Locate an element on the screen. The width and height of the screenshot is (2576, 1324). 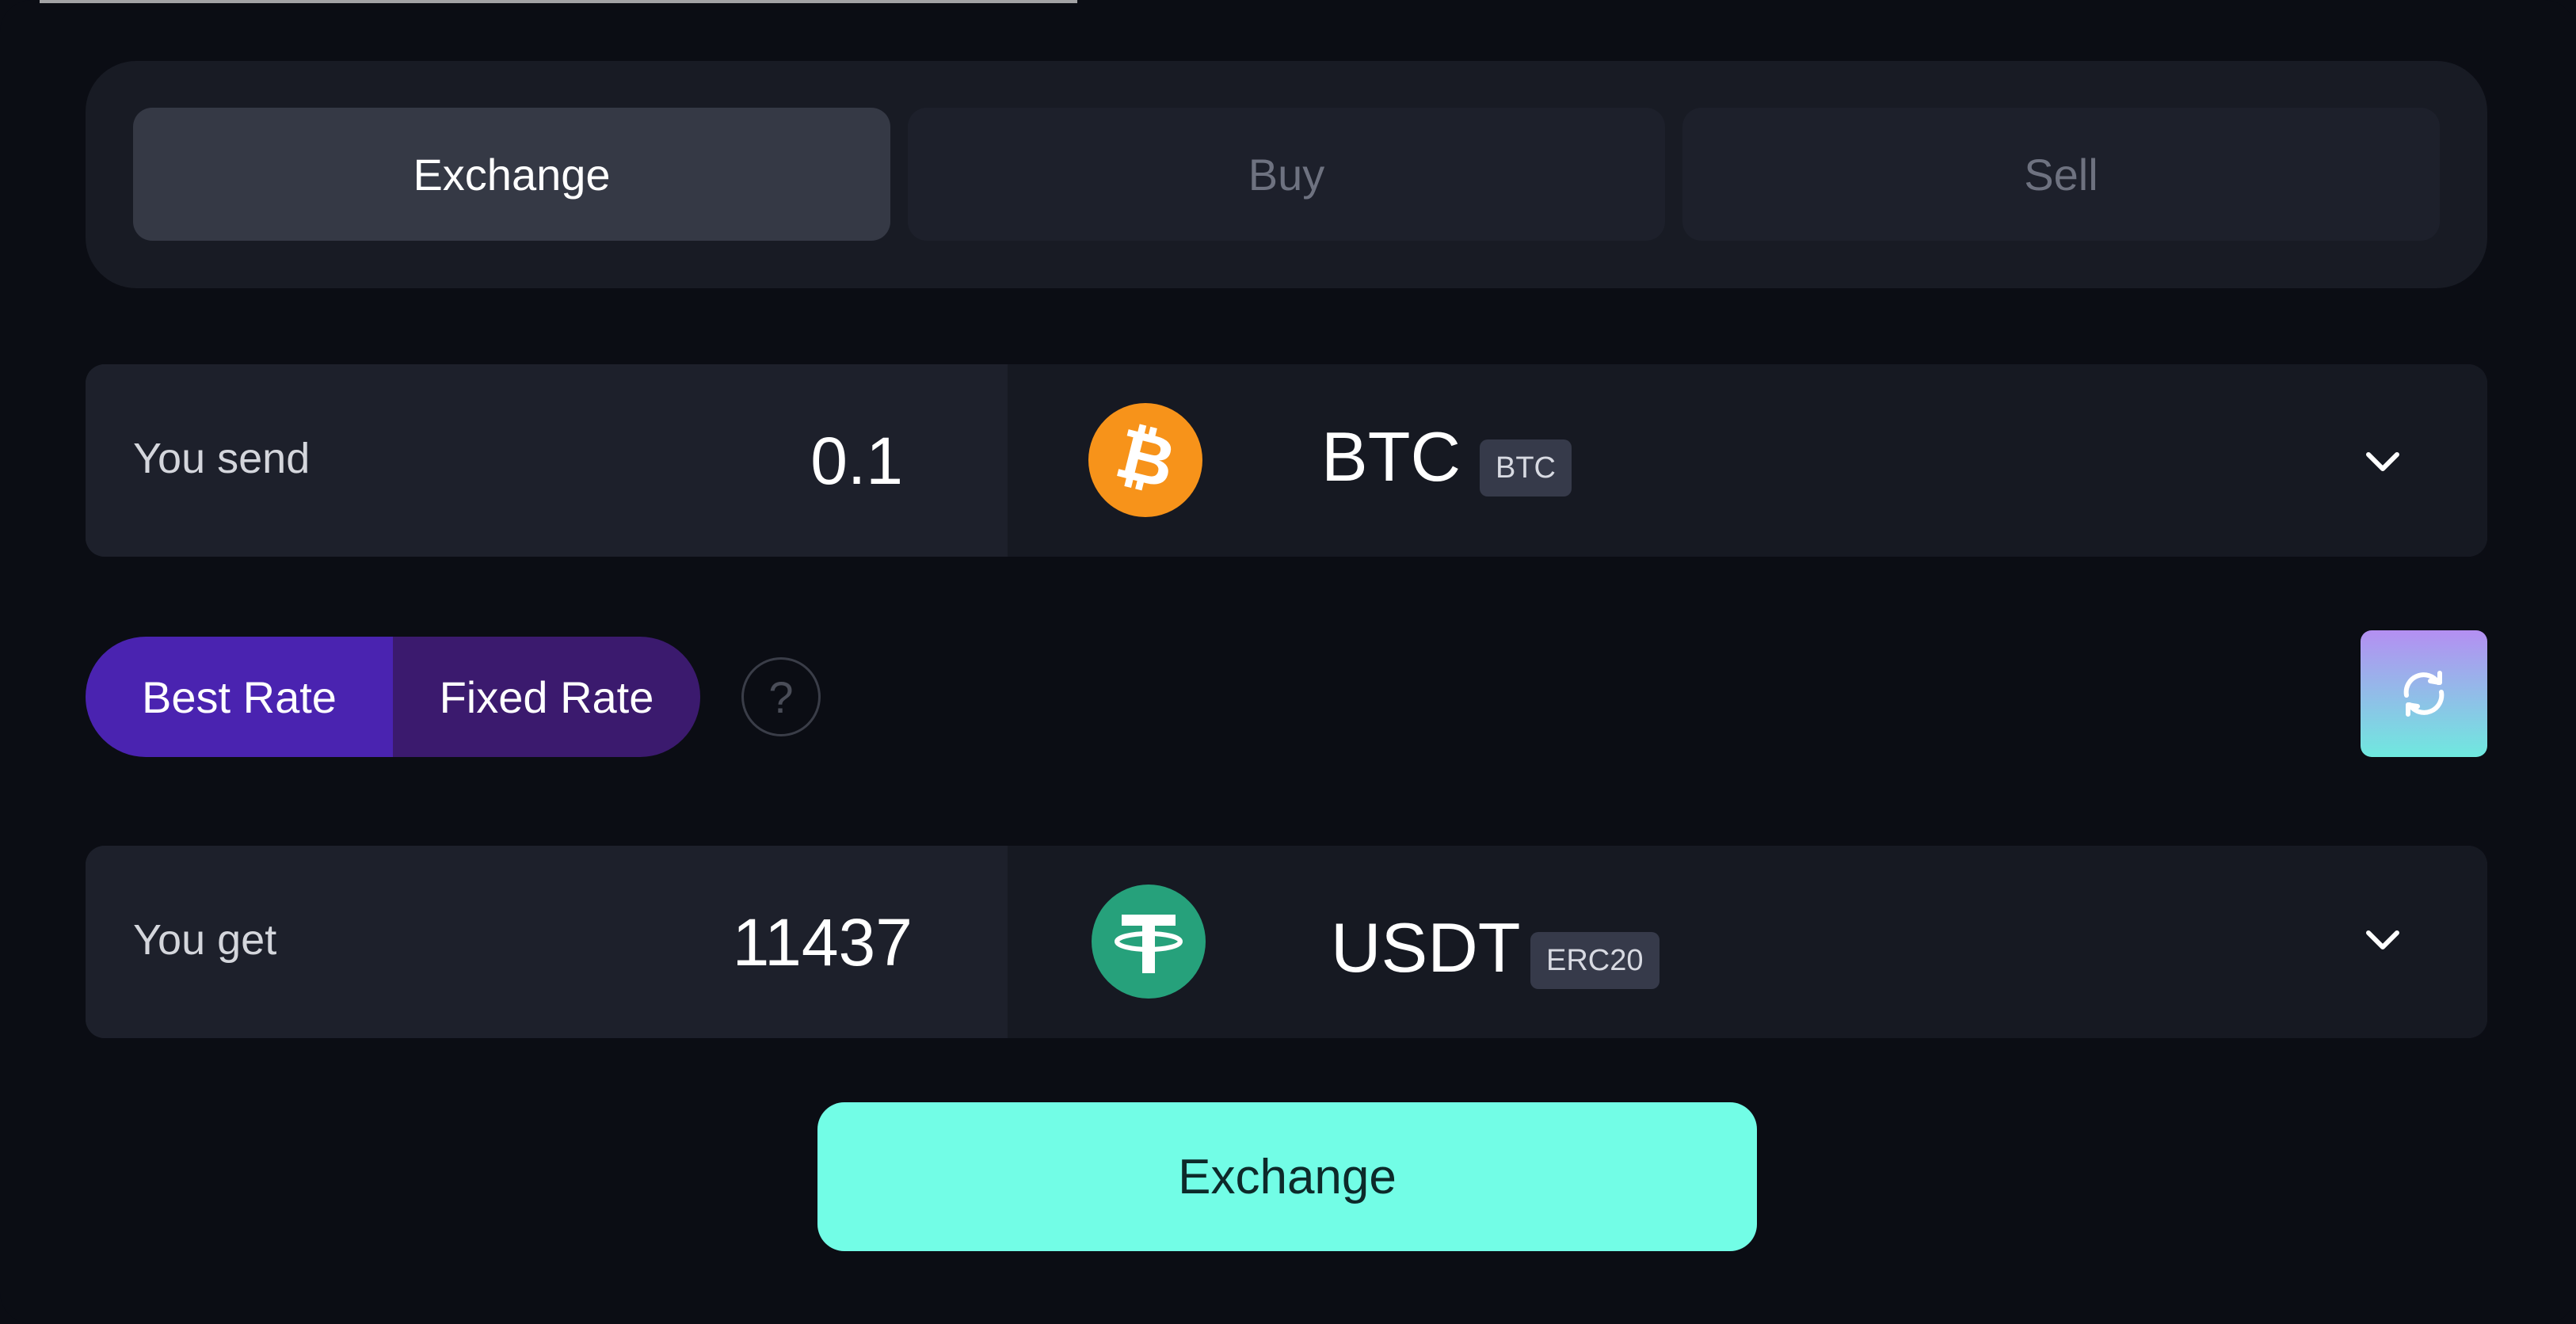
get-row: You get 11437 USDT ERC20 is located at coordinates (1287, 942).